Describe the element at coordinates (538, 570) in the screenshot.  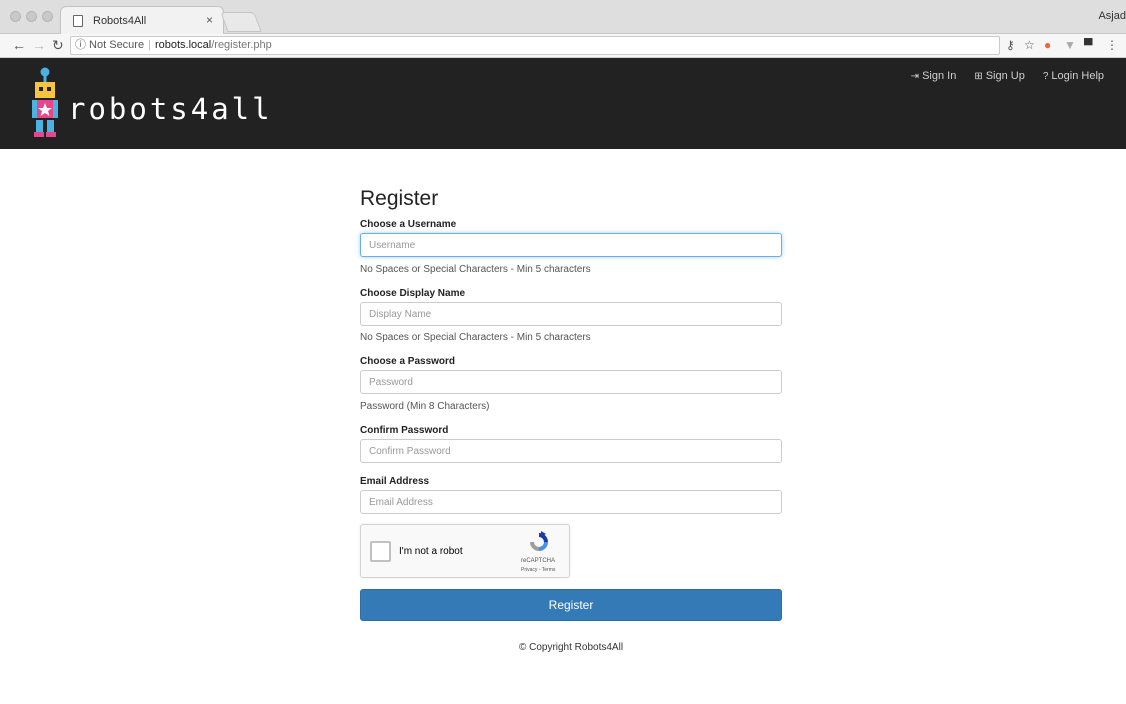
I see `recaptcha-privacy-terms: Privacy - Terms` at that location.